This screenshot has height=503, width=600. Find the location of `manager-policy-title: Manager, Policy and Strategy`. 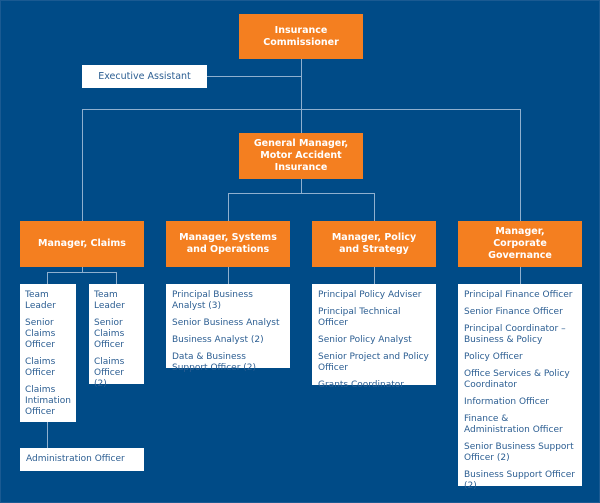

manager-policy-title: Manager, Policy and Strategy is located at coordinates (374, 243).